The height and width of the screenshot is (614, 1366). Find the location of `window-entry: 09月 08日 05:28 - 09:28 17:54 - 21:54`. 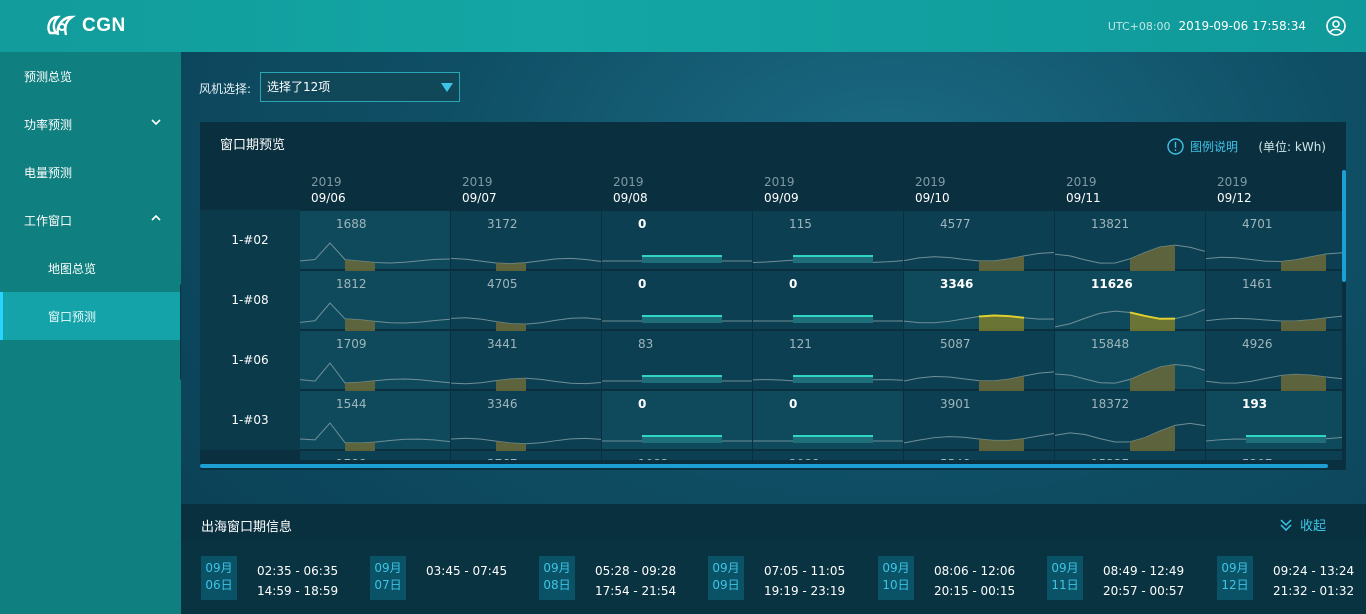

window-entry: 09月 08日 05:28 - 09:28 17:54 - 21:54 is located at coordinates (614, 578).